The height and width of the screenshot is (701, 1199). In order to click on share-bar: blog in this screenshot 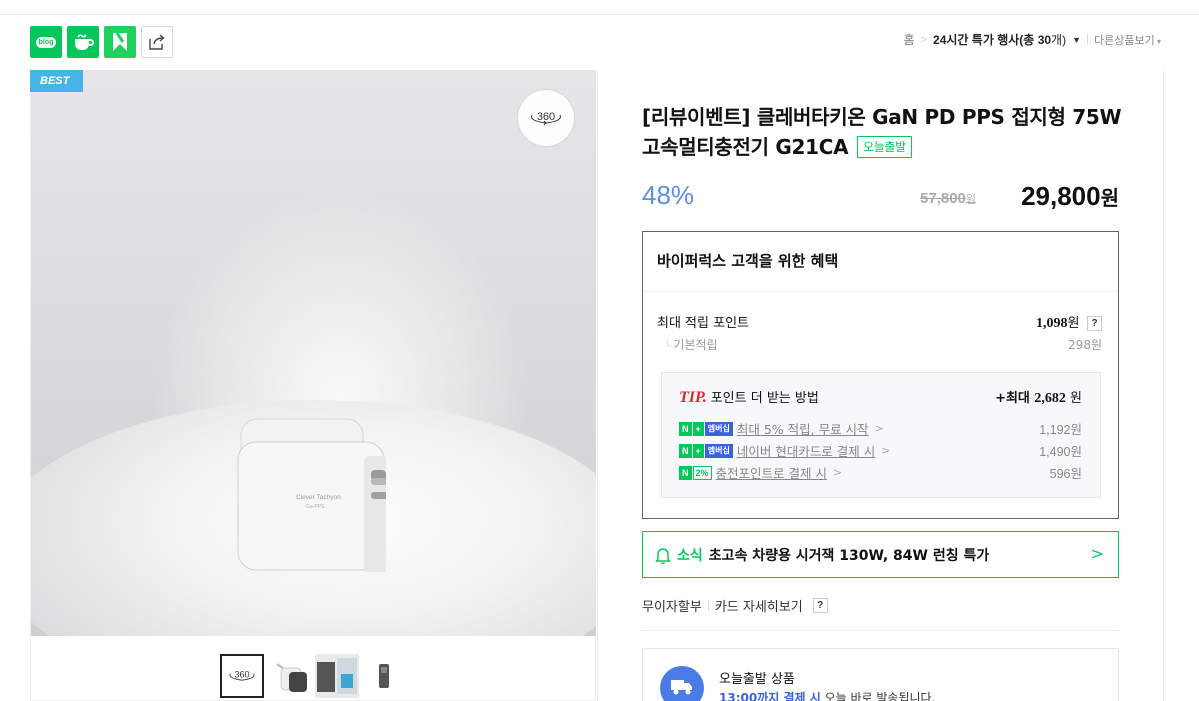, I will do `click(101, 42)`.